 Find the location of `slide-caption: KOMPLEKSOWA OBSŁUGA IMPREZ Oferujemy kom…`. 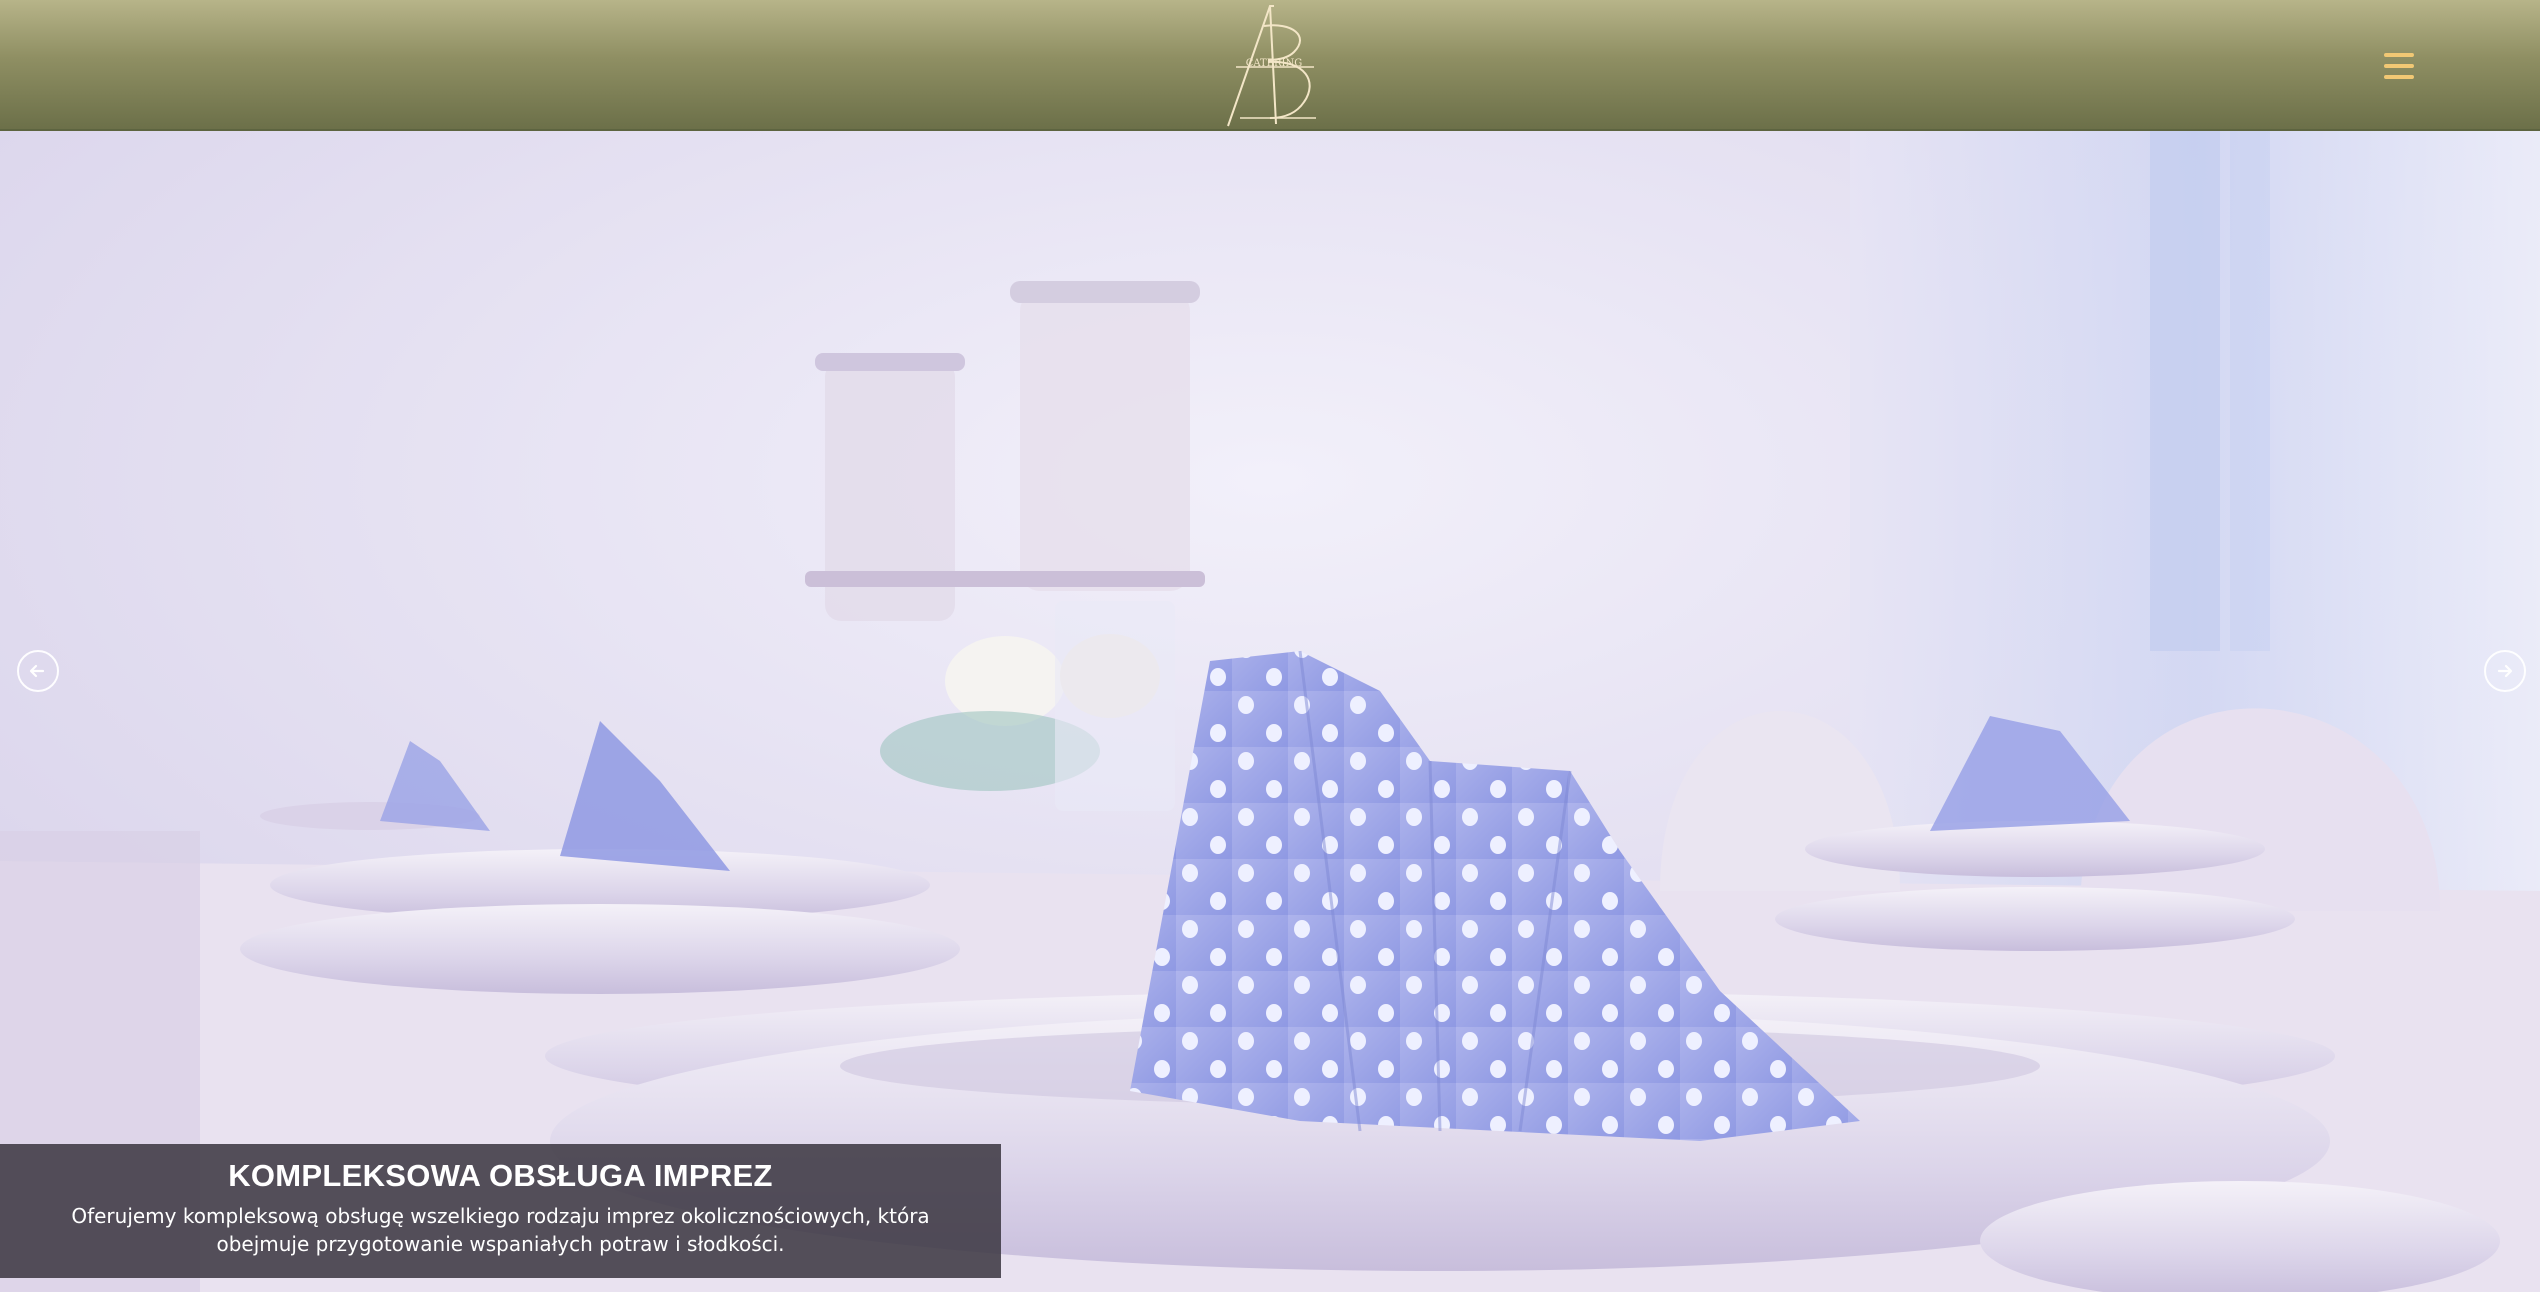

slide-caption: KOMPLEKSOWA OBSŁUGA IMPREZ Oferujemy kom… is located at coordinates (500, 1211).